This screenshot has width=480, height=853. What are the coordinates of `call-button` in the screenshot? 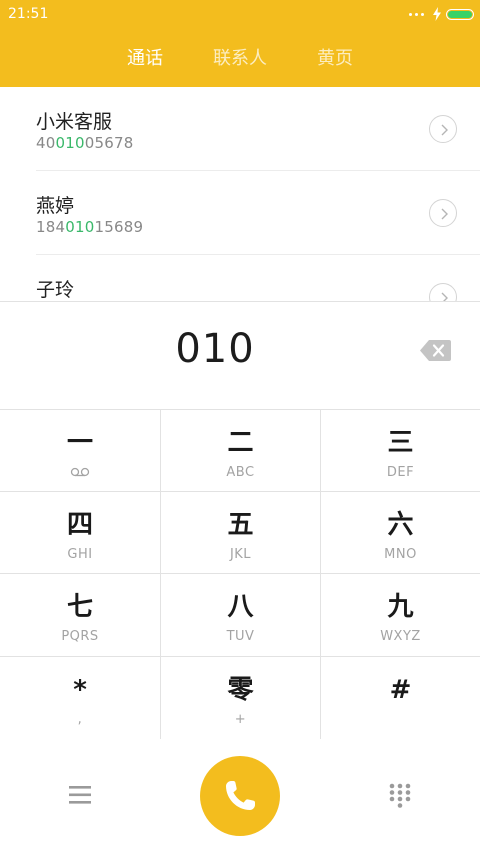 It's located at (240, 796).